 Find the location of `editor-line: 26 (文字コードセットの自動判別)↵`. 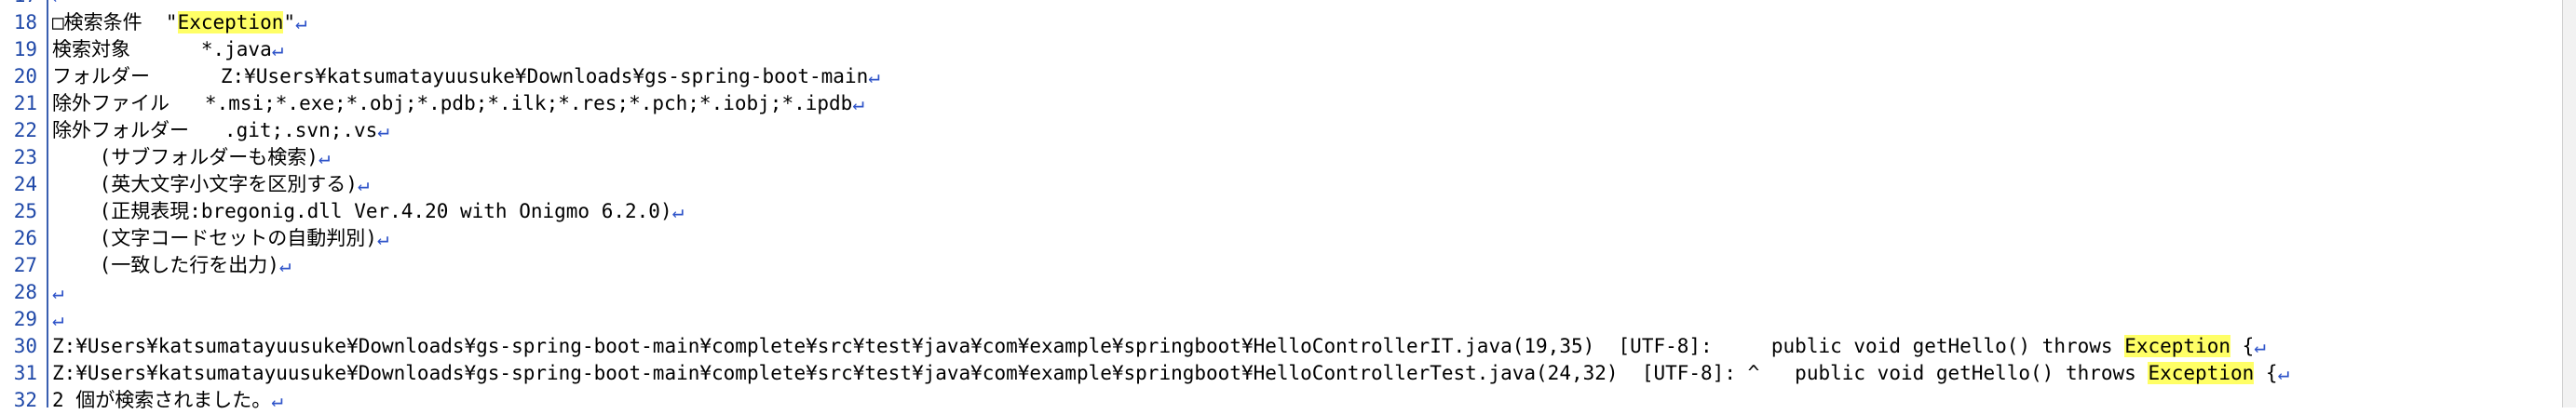

editor-line: 26 (文字コードセットの自動判別)↵ is located at coordinates (1288, 238).